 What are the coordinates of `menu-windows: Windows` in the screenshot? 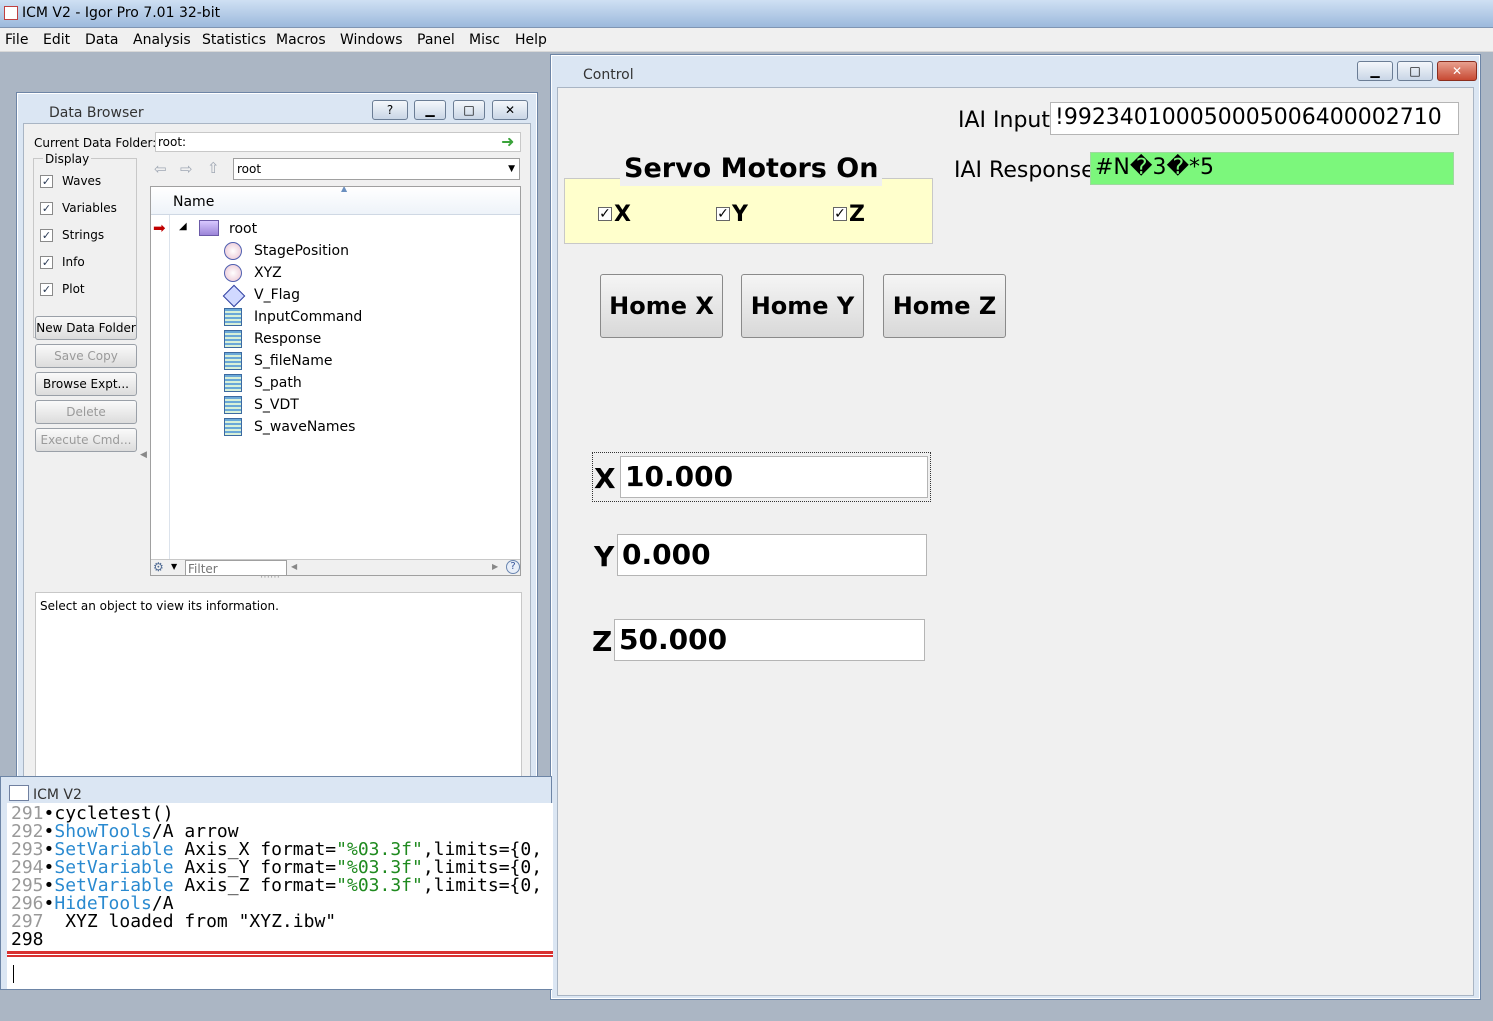 It's located at (371, 40).